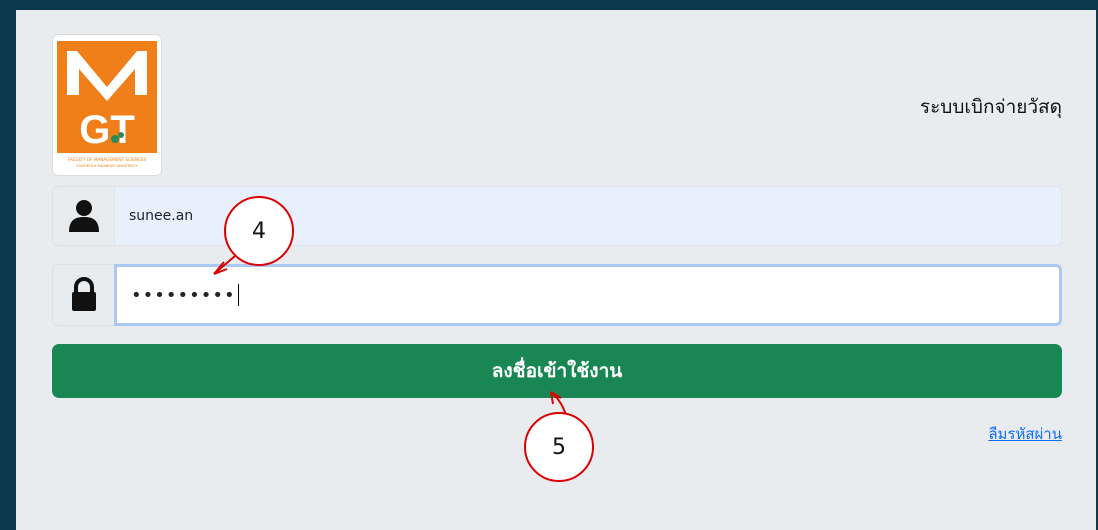 The image size is (1098, 530). I want to click on logo-caption: FACULTY OF MANAGEMENT SCIENCES, so click(107, 159).